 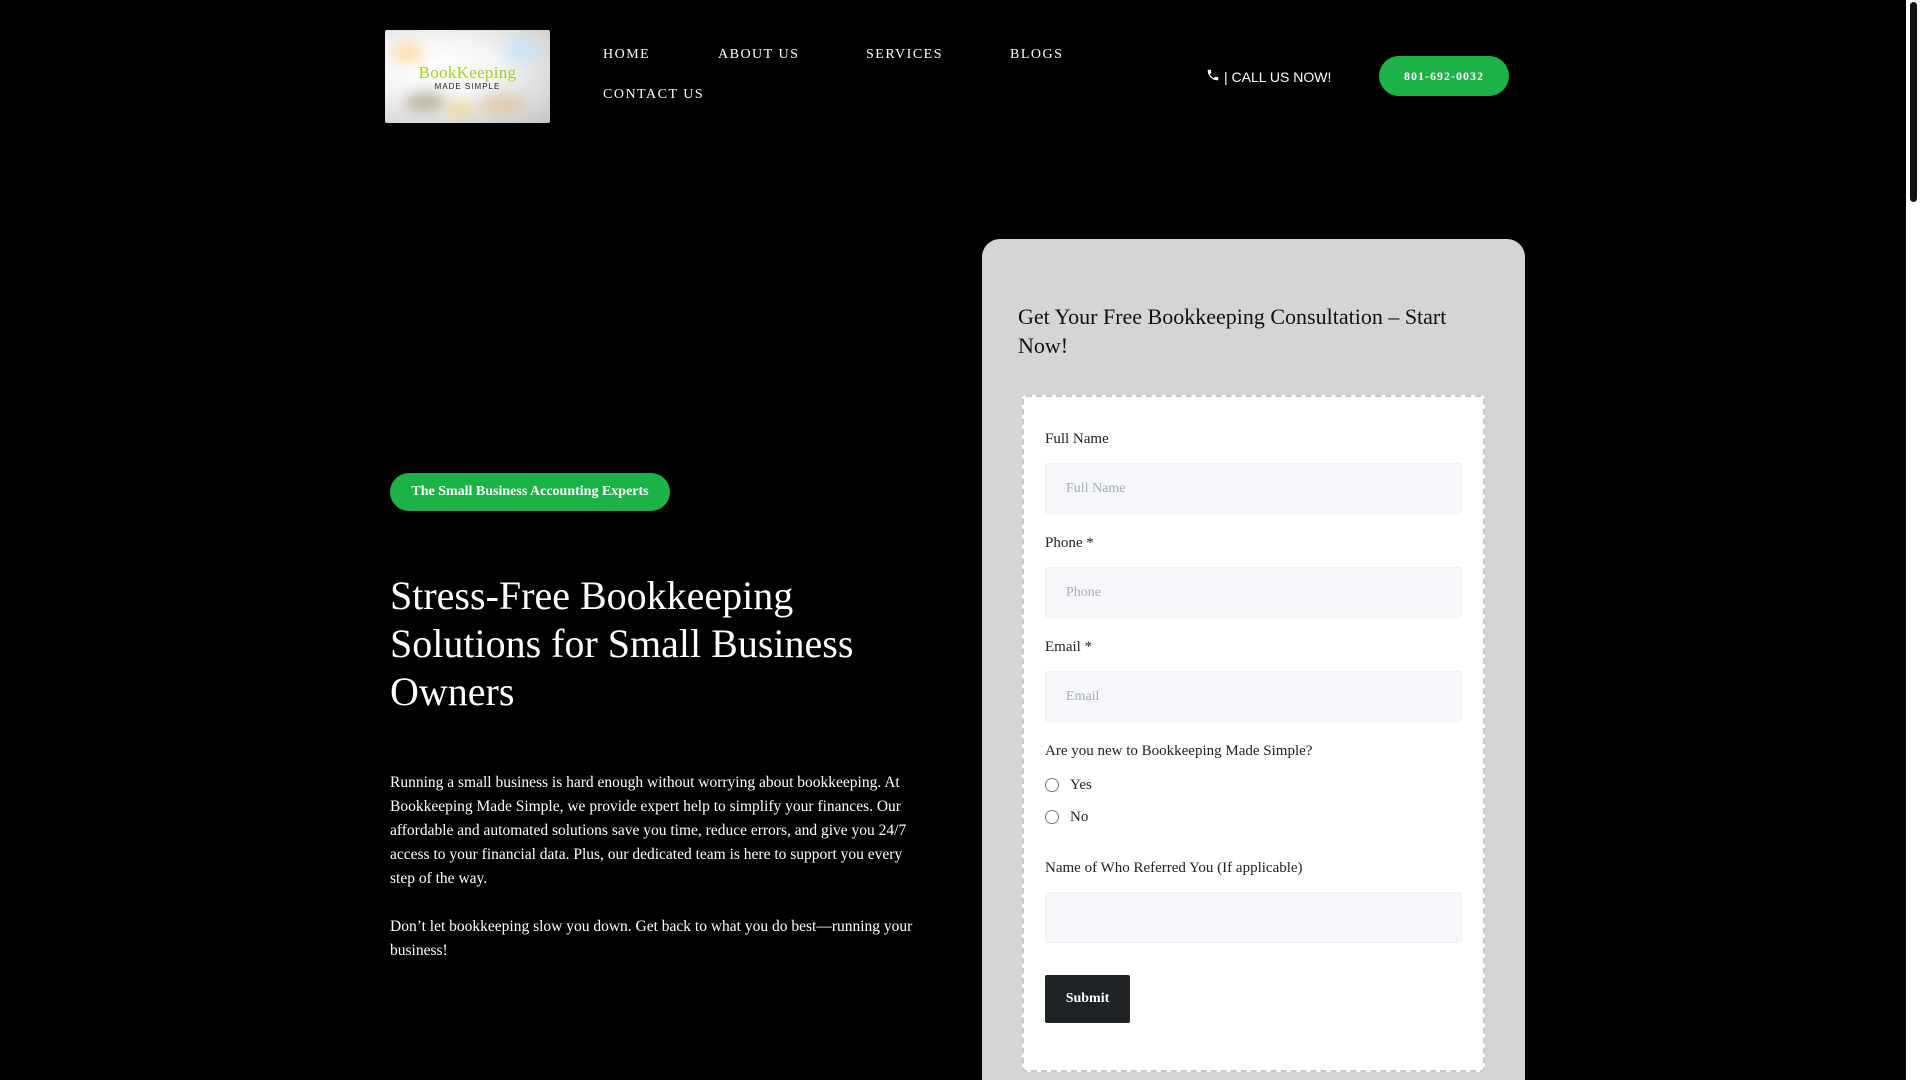 What do you see at coordinates (626, 55) in the screenshot?
I see `nav-home: HOME` at bounding box center [626, 55].